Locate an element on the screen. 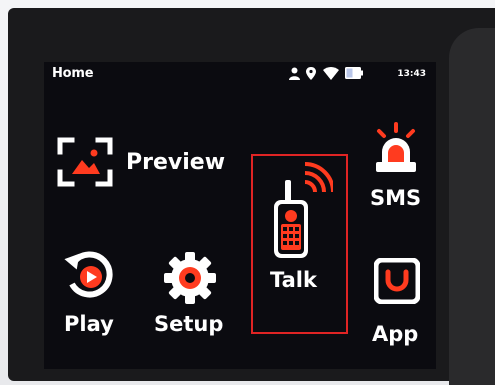 The image size is (495, 385). wifi-icon is located at coordinates (331, 73).